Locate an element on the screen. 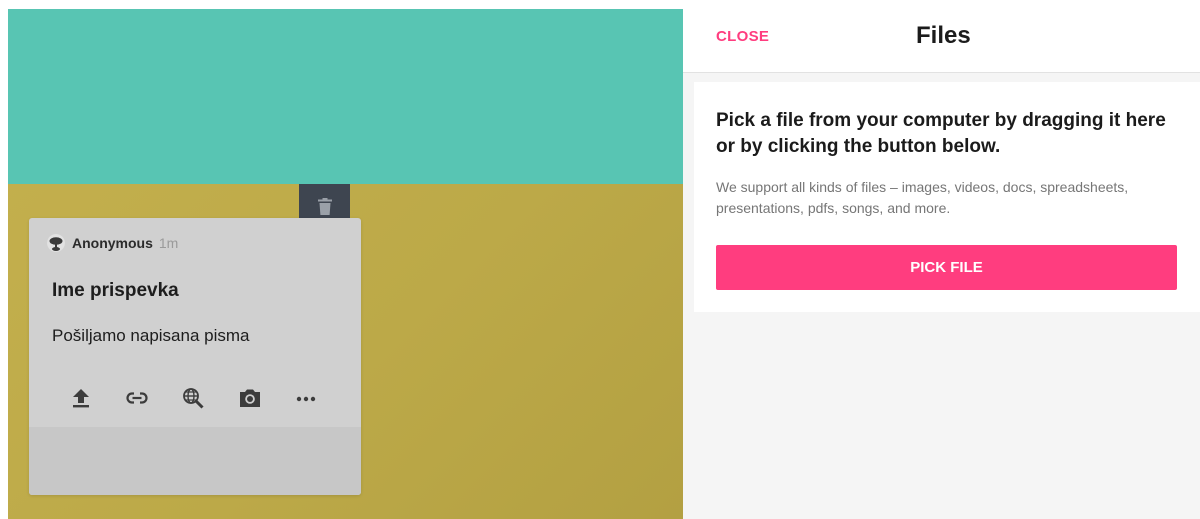 This screenshot has width=1200, height=519. trash-icon is located at coordinates (324, 206).